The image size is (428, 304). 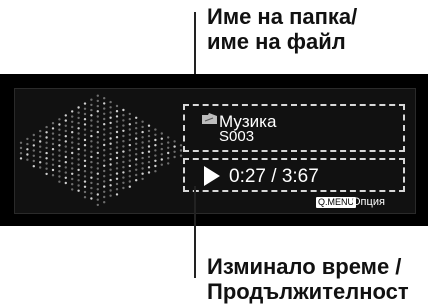 I want to click on folder-file-callout: Име на папка/ име на файл, so click(x=282, y=29).